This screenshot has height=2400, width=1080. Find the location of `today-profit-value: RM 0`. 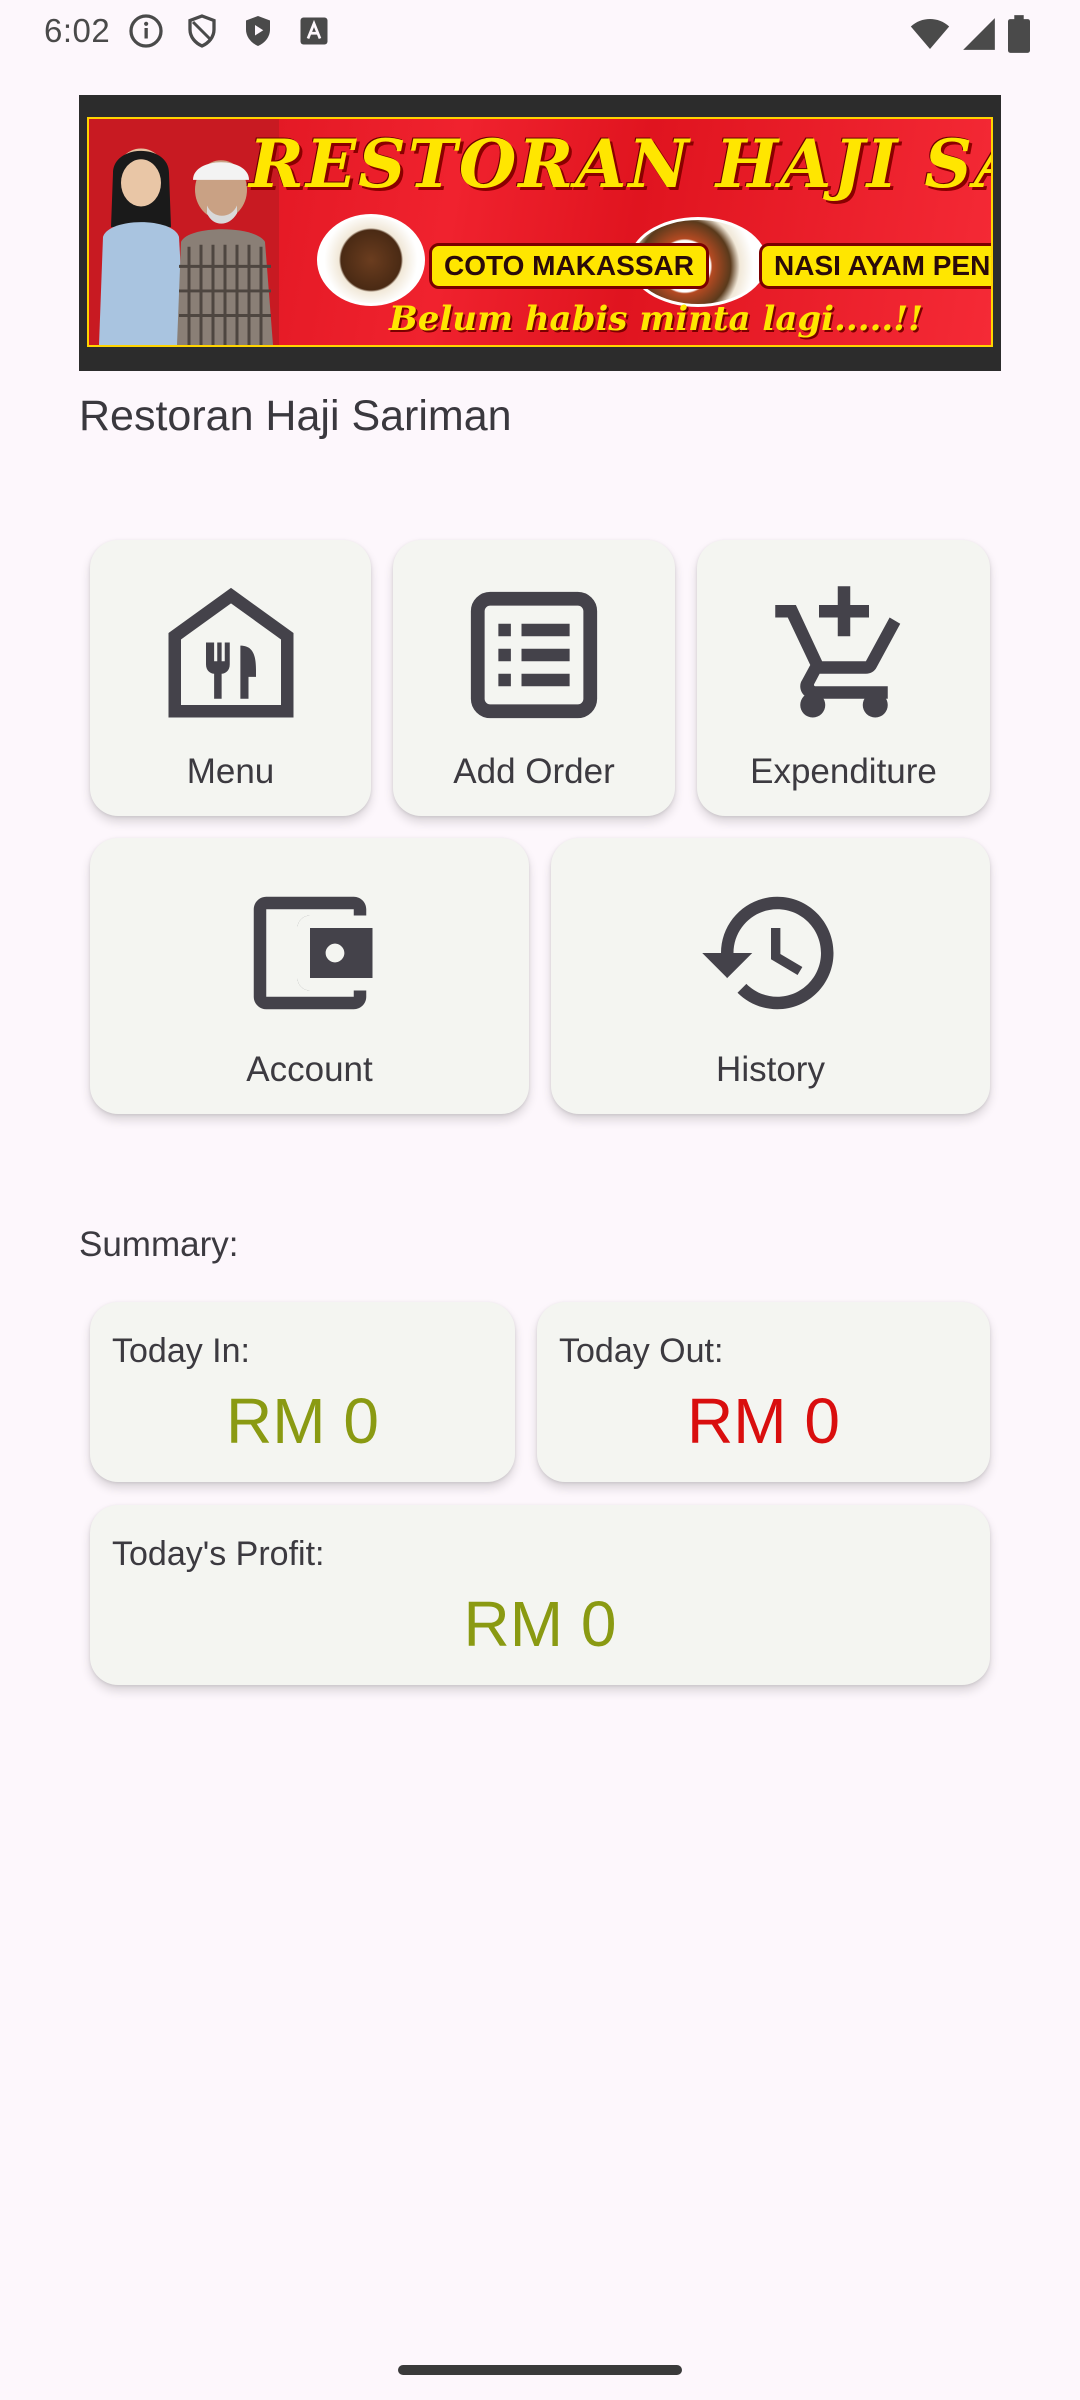

today-profit-value: RM 0 is located at coordinates (540, 1624).